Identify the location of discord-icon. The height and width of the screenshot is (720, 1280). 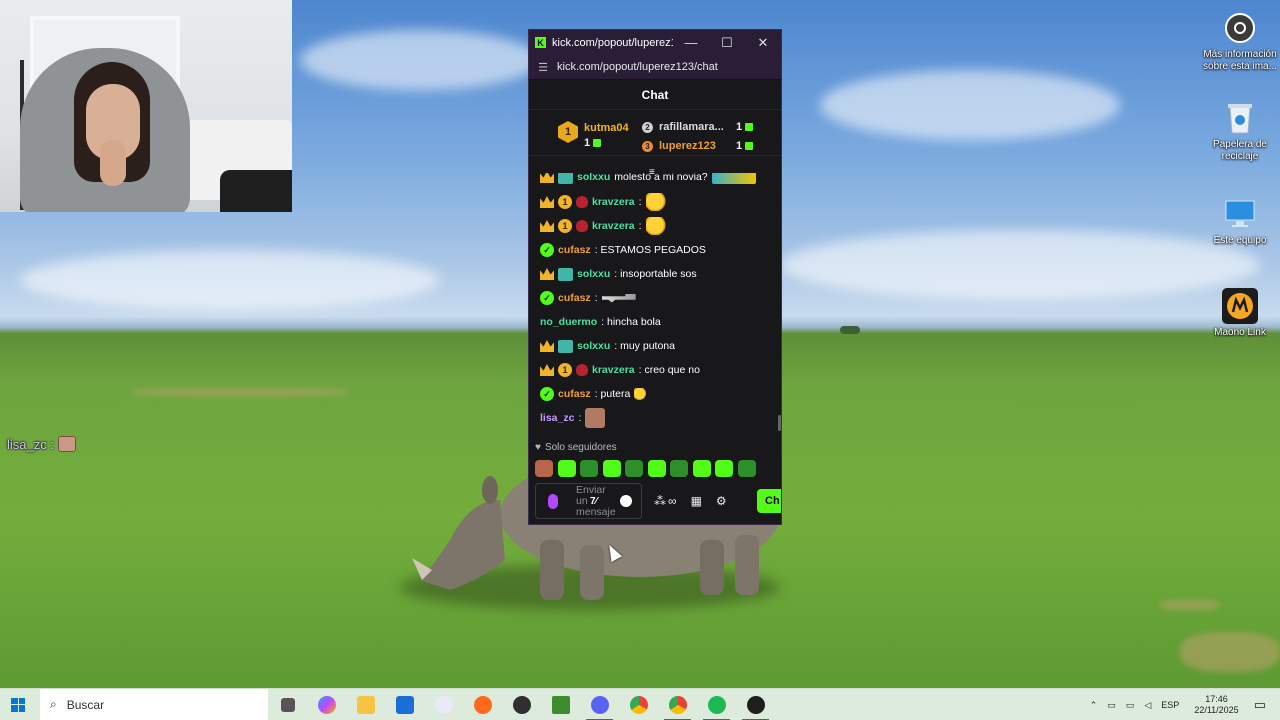
(599, 704).